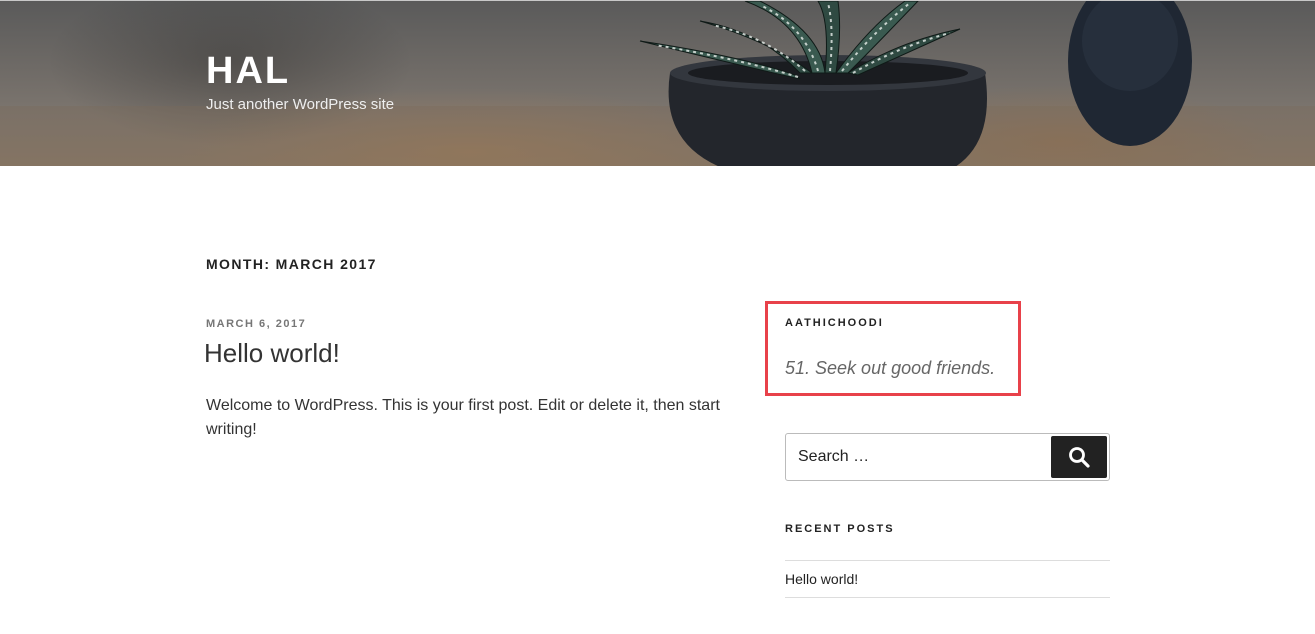 This screenshot has height=634, width=1315. I want to click on search-form, so click(947, 457).